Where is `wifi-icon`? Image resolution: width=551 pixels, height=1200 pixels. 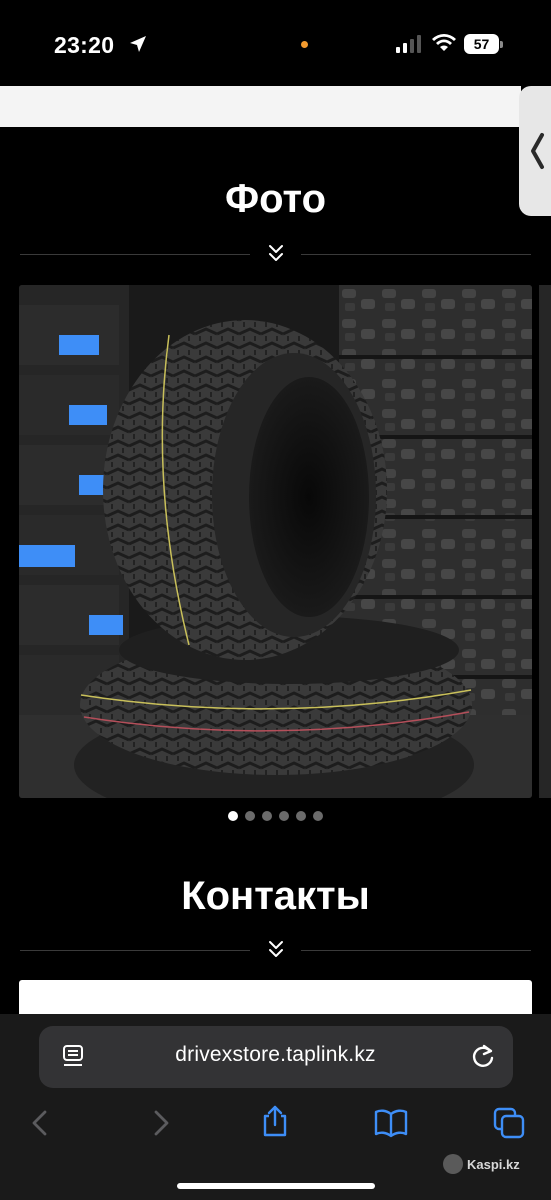 wifi-icon is located at coordinates (444, 42).